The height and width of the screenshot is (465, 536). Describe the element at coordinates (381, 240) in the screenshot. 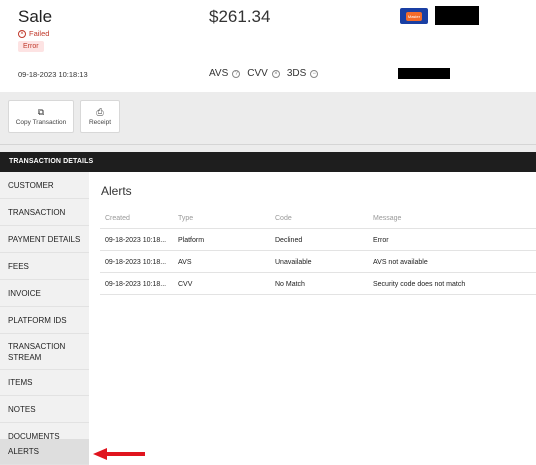

I see `cell-message: Error` at that location.